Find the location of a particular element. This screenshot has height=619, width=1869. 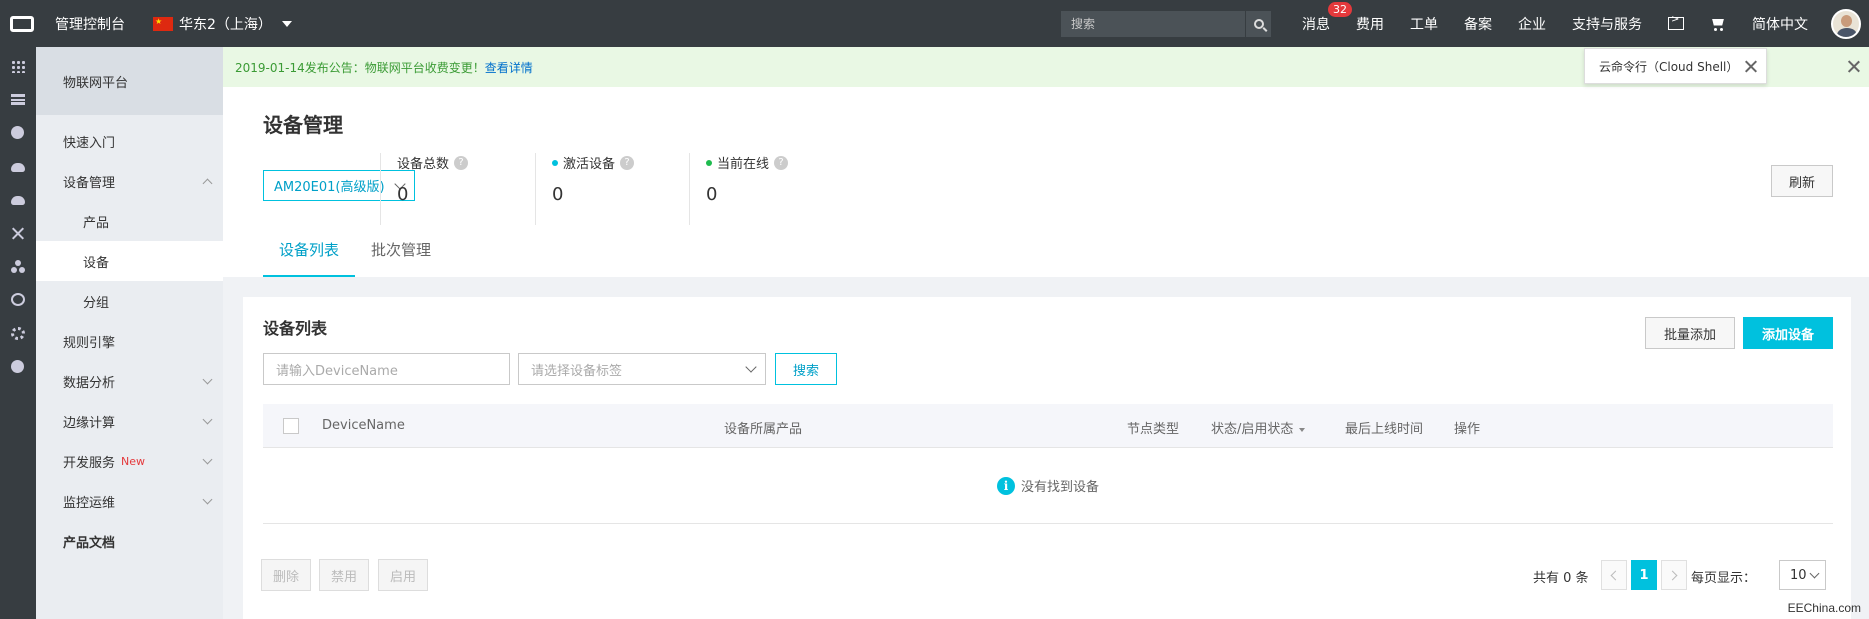

online-dot-icon is located at coordinates (709, 162).